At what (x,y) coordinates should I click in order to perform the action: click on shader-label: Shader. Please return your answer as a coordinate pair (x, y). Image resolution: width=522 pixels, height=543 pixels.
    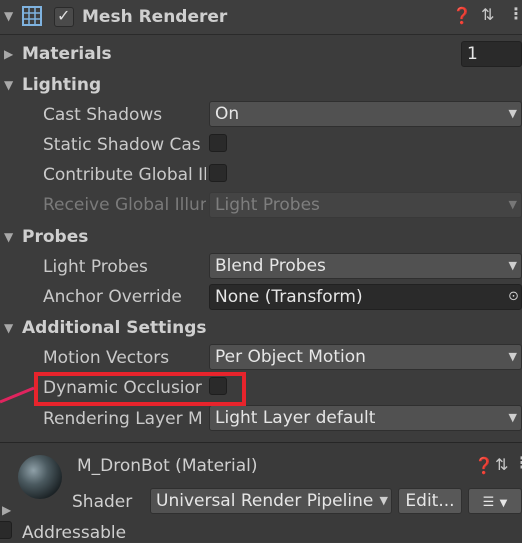
    Looking at the image, I should click on (102, 502).